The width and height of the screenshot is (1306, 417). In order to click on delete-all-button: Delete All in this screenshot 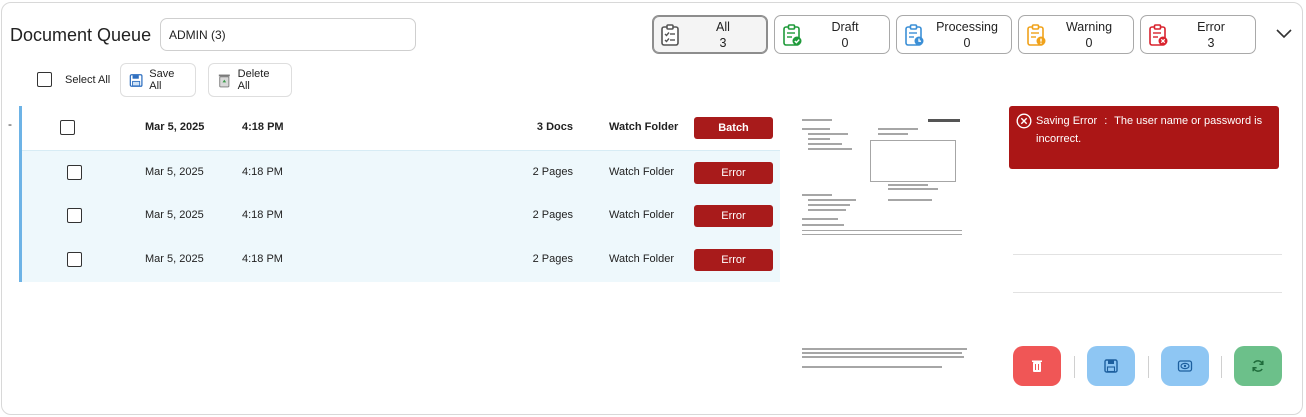, I will do `click(250, 80)`.